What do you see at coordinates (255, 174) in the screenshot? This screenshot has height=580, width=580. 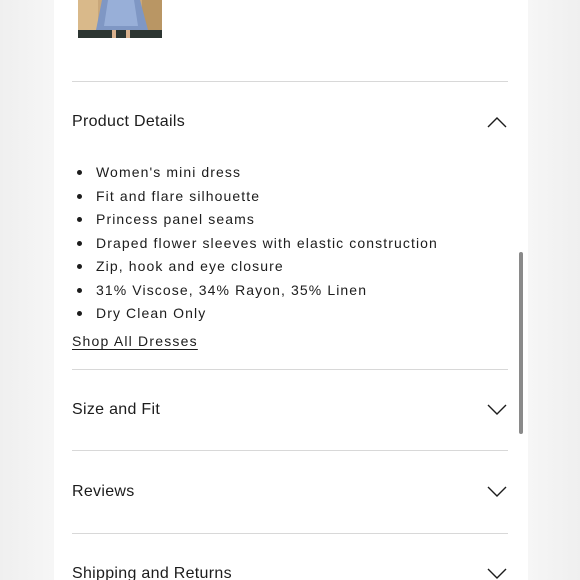 I see `list-item: Women's mini dress` at bounding box center [255, 174].